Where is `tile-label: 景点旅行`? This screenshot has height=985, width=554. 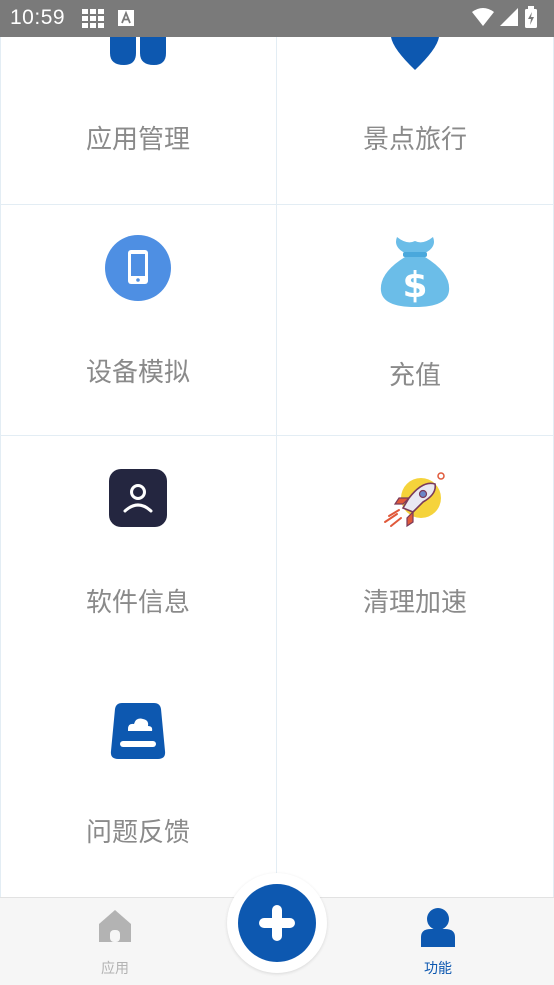 tile-label: 景点旅行 is located at coordinates (414, 140).